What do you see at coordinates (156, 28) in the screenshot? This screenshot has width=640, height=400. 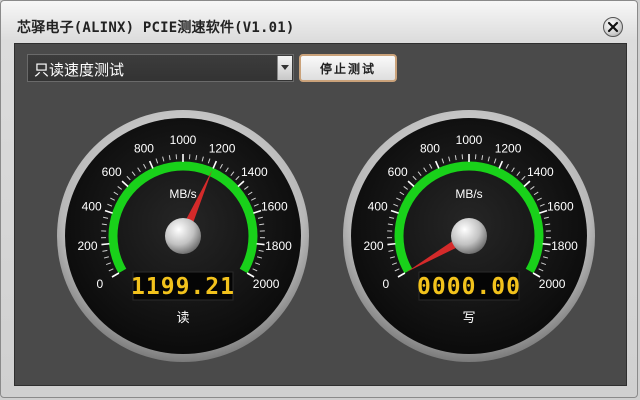 I see `window-title: 芯驿电子(ALINX) PCIE测速软件(V1.01)` at bounding box center [156, 28].